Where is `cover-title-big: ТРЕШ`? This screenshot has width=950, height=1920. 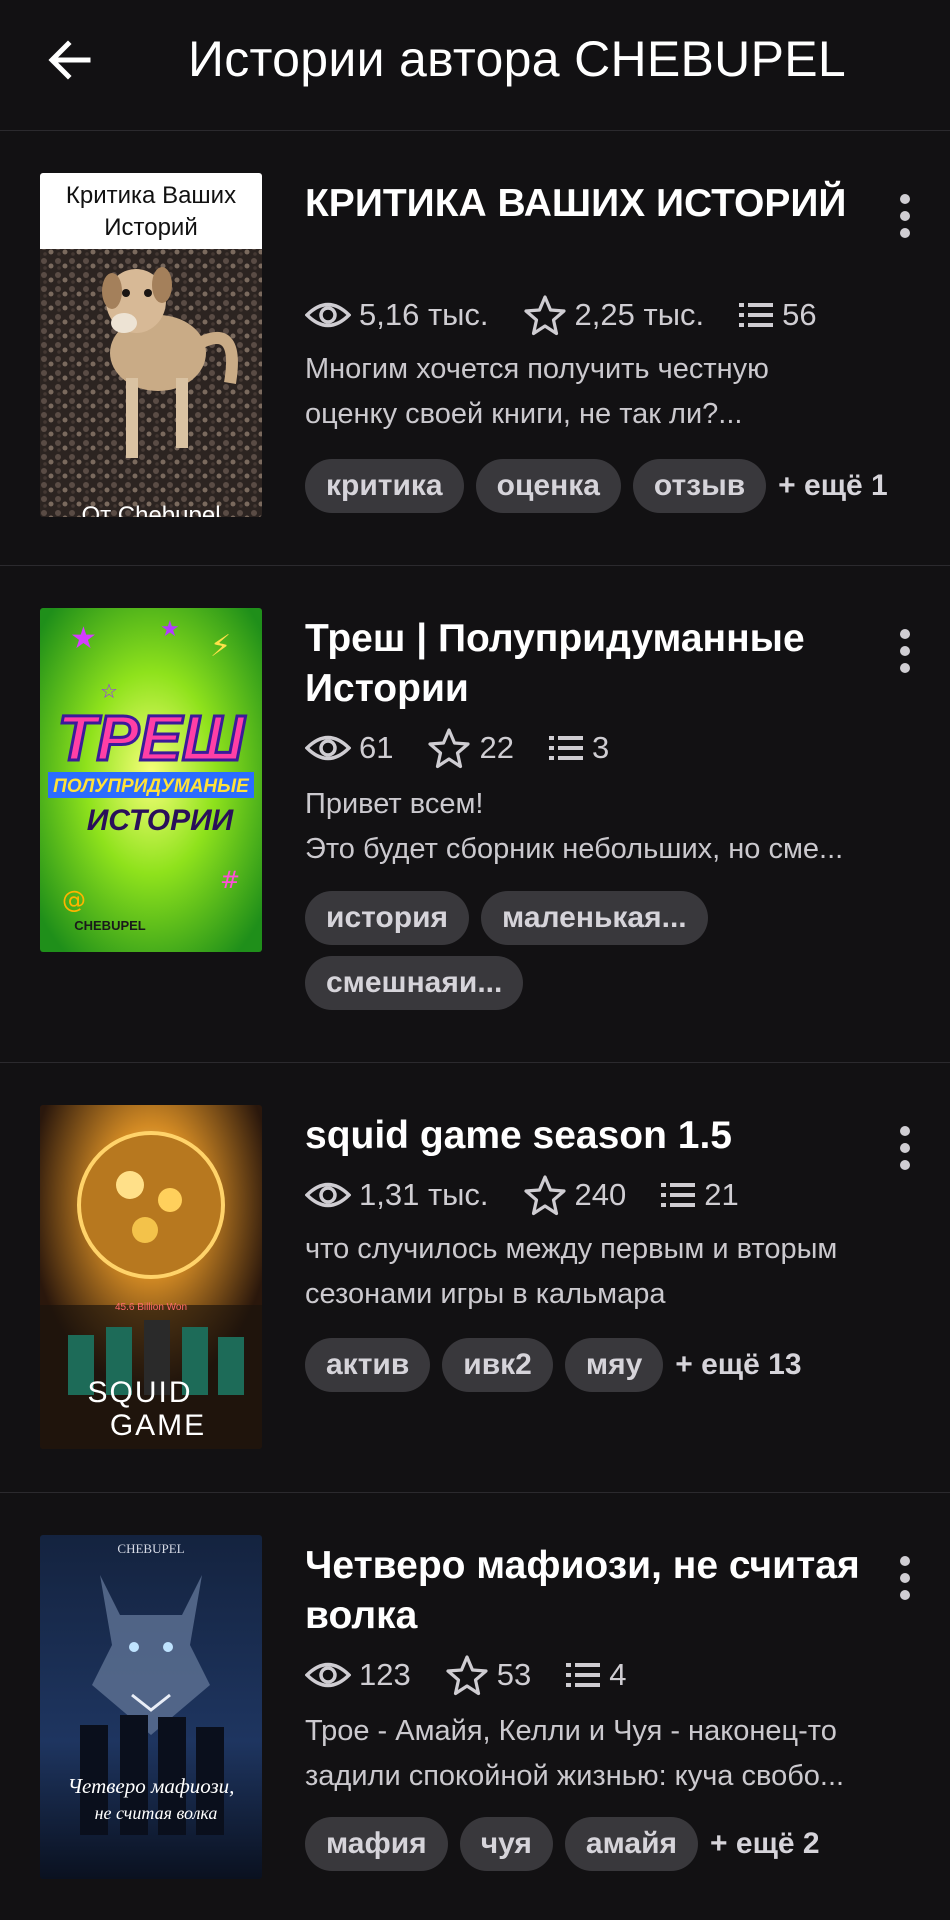 cover-title-big: ТРЕШ is located at coordinates (151, 738).